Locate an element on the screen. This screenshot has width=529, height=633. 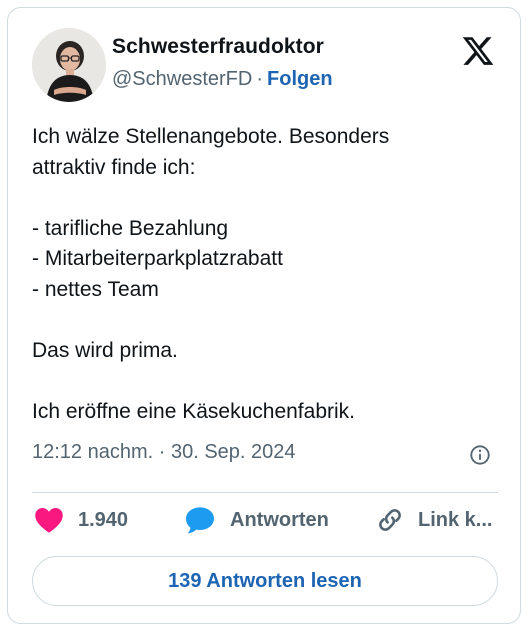
tweet-line: - nettes Team is located at coordinates (95, 289).